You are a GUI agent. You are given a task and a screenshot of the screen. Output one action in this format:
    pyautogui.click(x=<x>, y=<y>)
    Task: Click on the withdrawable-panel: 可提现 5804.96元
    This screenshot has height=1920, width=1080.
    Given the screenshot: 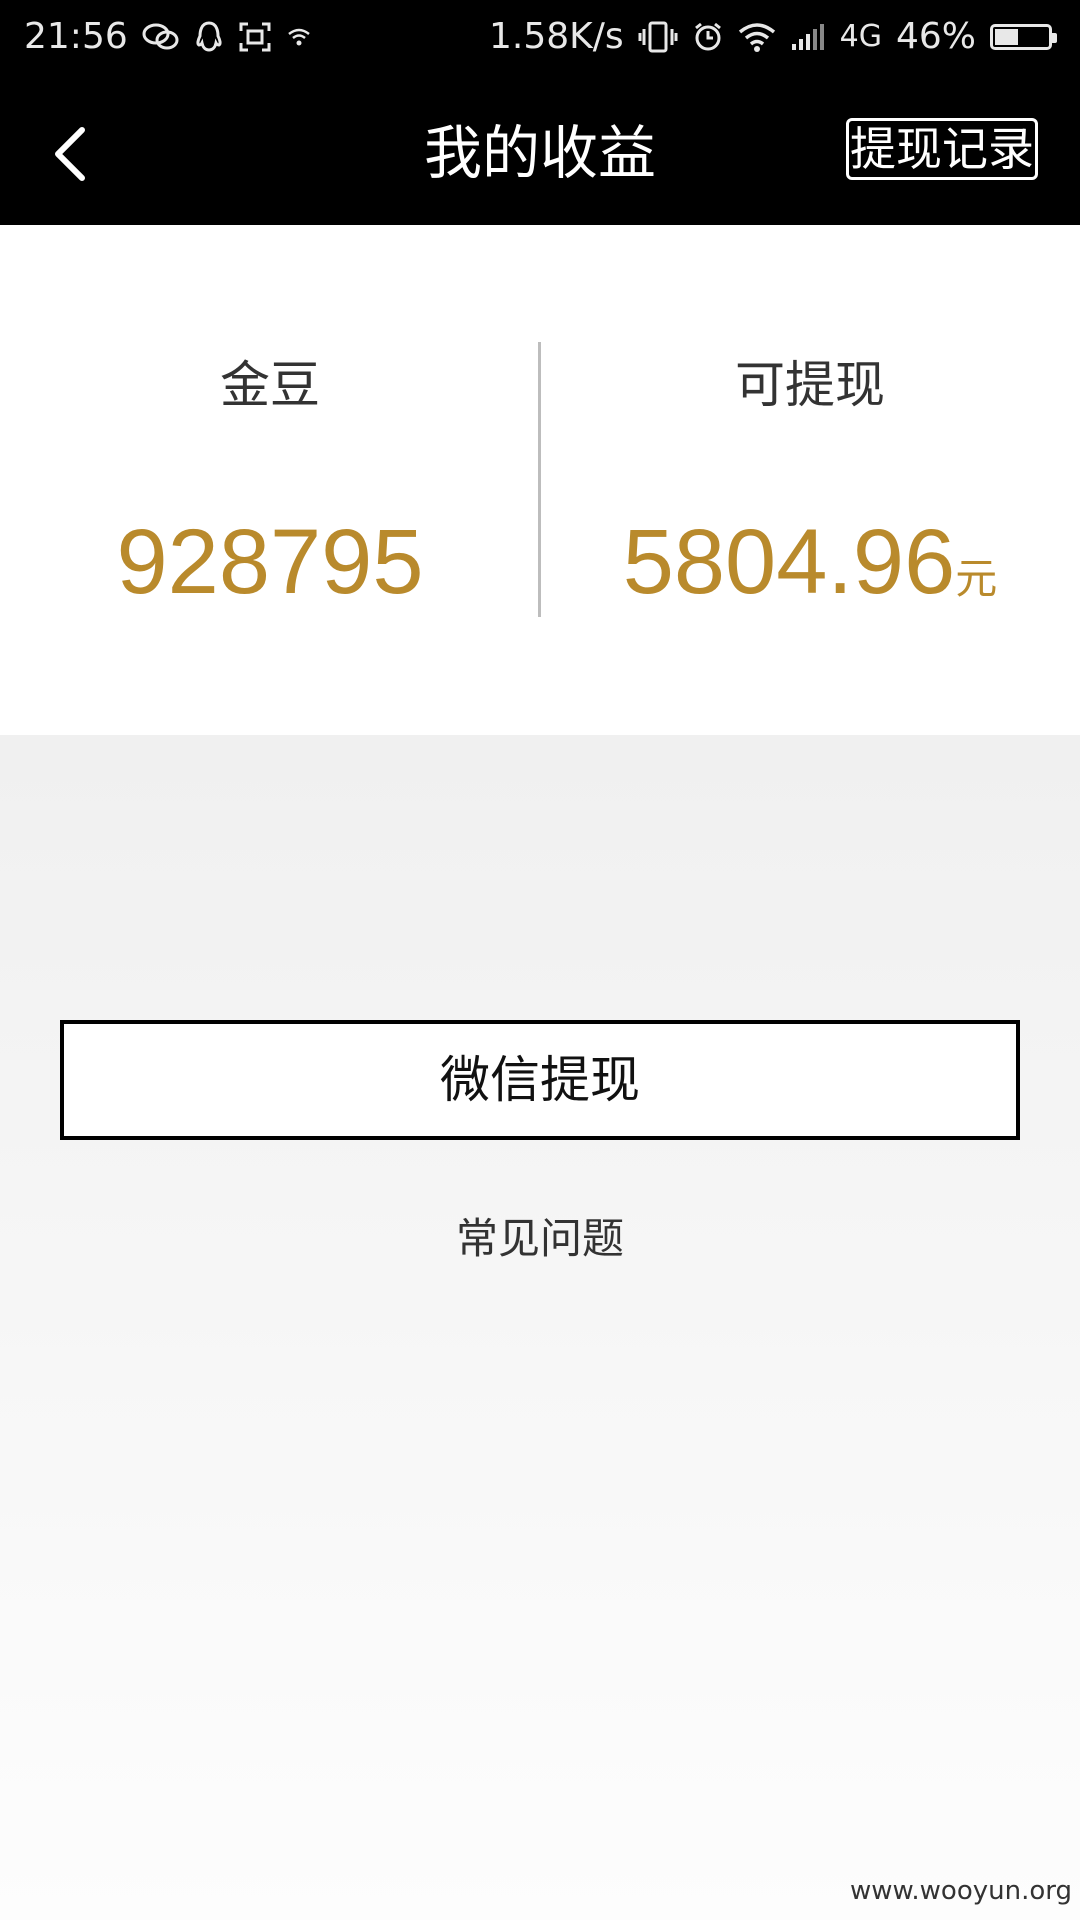 What is the action you would take?
    pyautogui.click(x=810, y=480)
    